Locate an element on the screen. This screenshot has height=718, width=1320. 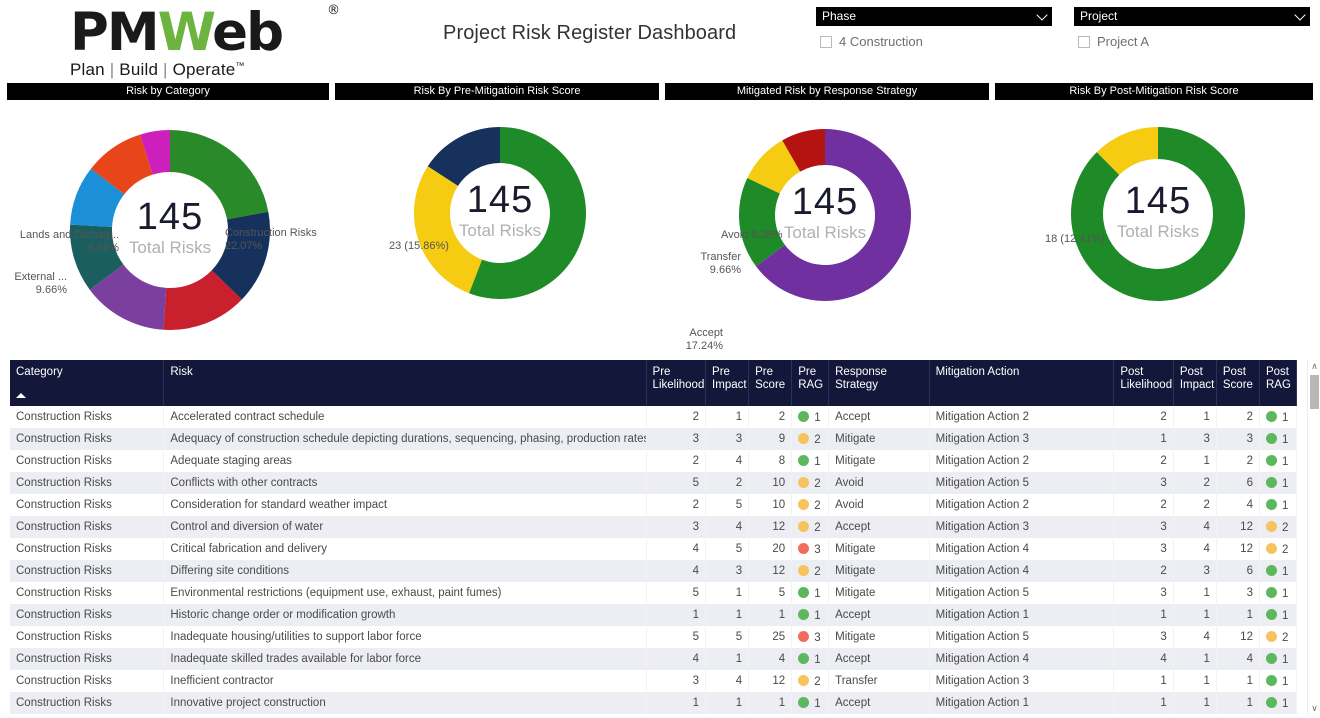
scroll-up-icon: ∧ is located at coordinates (1314, 366).